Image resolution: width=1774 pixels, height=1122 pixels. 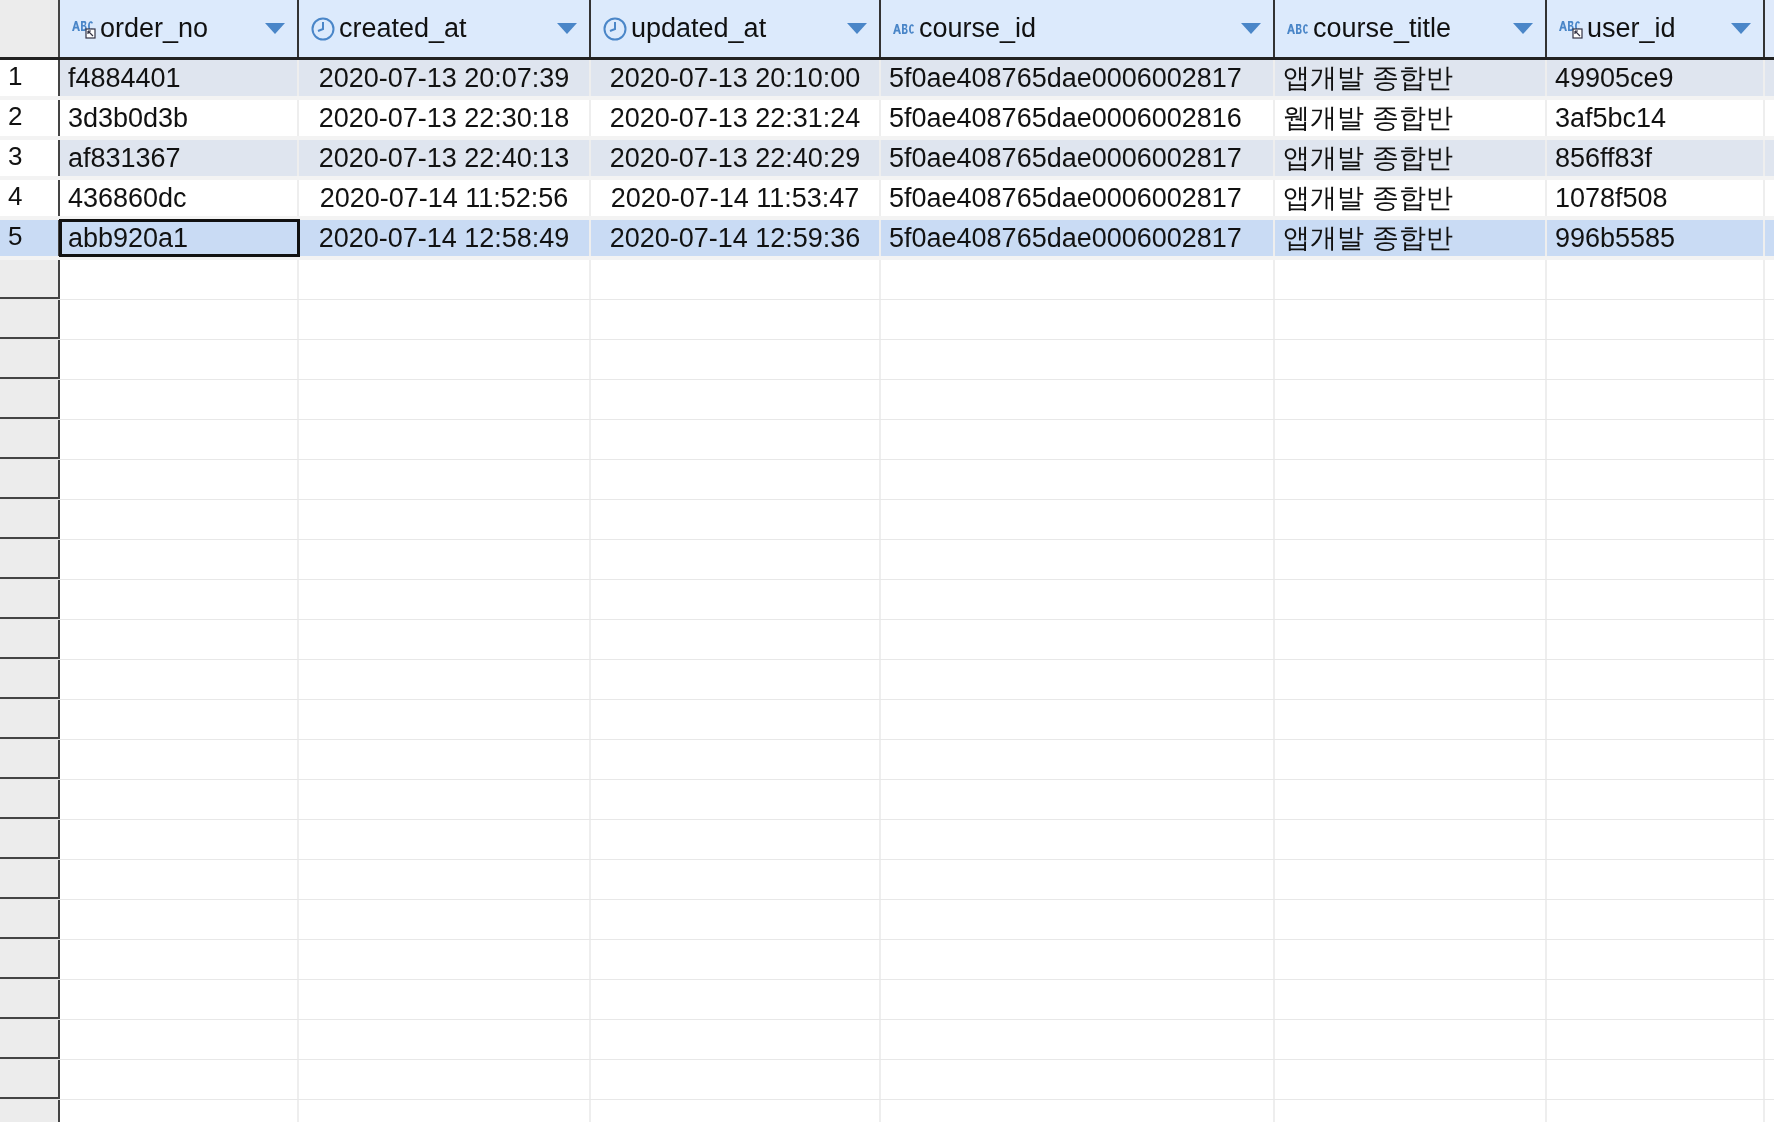 What do you see at coordinates (736, 158) in the screenshot?
I see `table-cell: 2020-07-13 22:40:29` at bounding box center [736, 158].